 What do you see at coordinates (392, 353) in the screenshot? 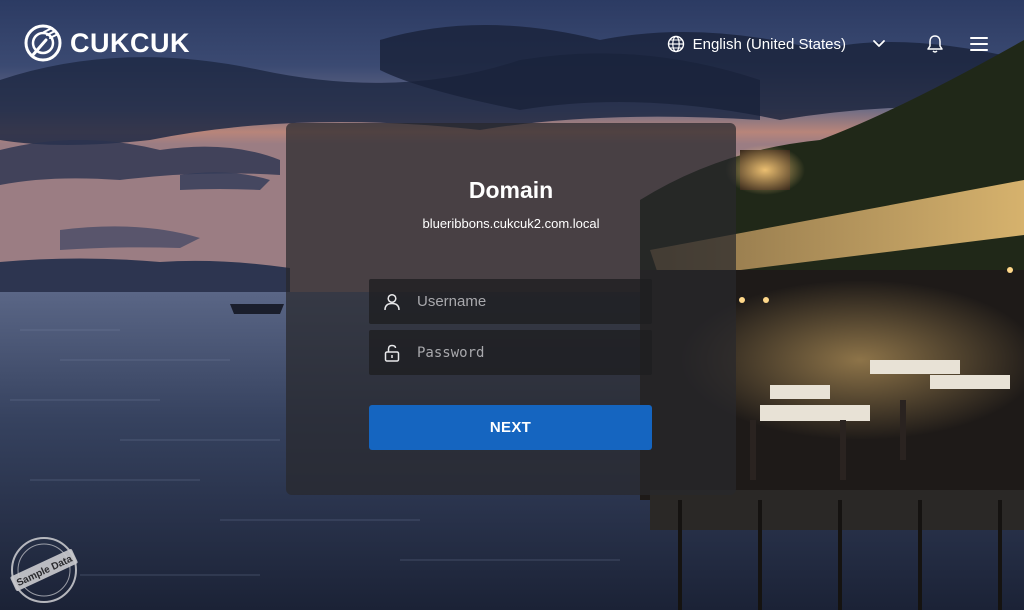
I see `lock-icon` at bounding box center [392, 353].